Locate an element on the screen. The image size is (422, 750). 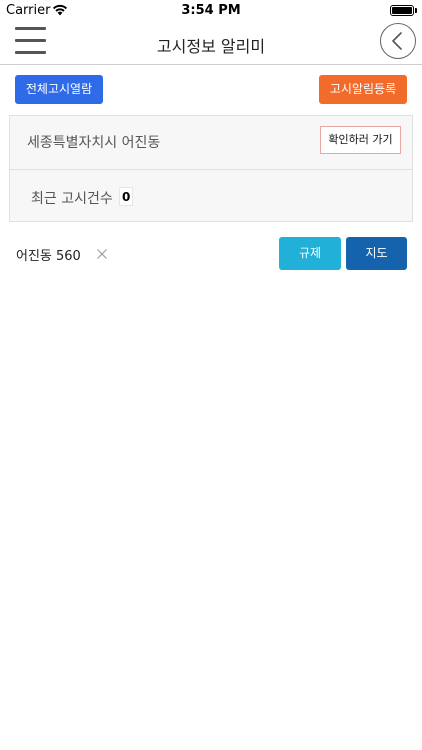
status-bar: Carrier 3:54 PM is located at coordinates (211, 11).